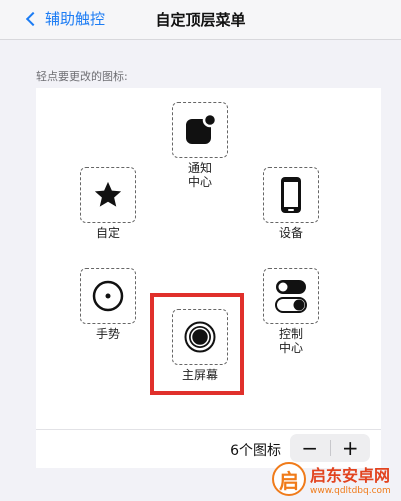  What do you see at coordinates (289, 479) in the screenshot?
I see `watermark-emblem-icon: 启` at bounding box center [289, 479].